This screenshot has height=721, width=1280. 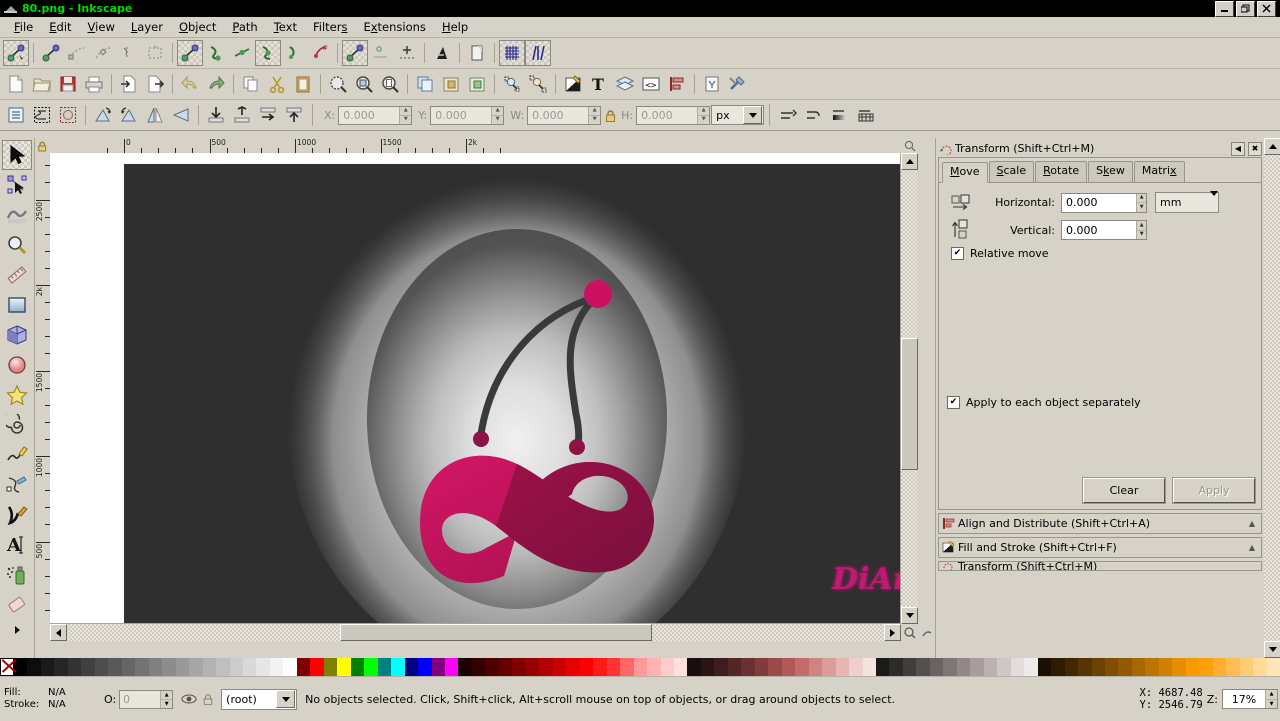 What do you see at coordinates (60, 27) in the screenshot?
I see `menu-edit: Edit` at bounding box center [60, 27].